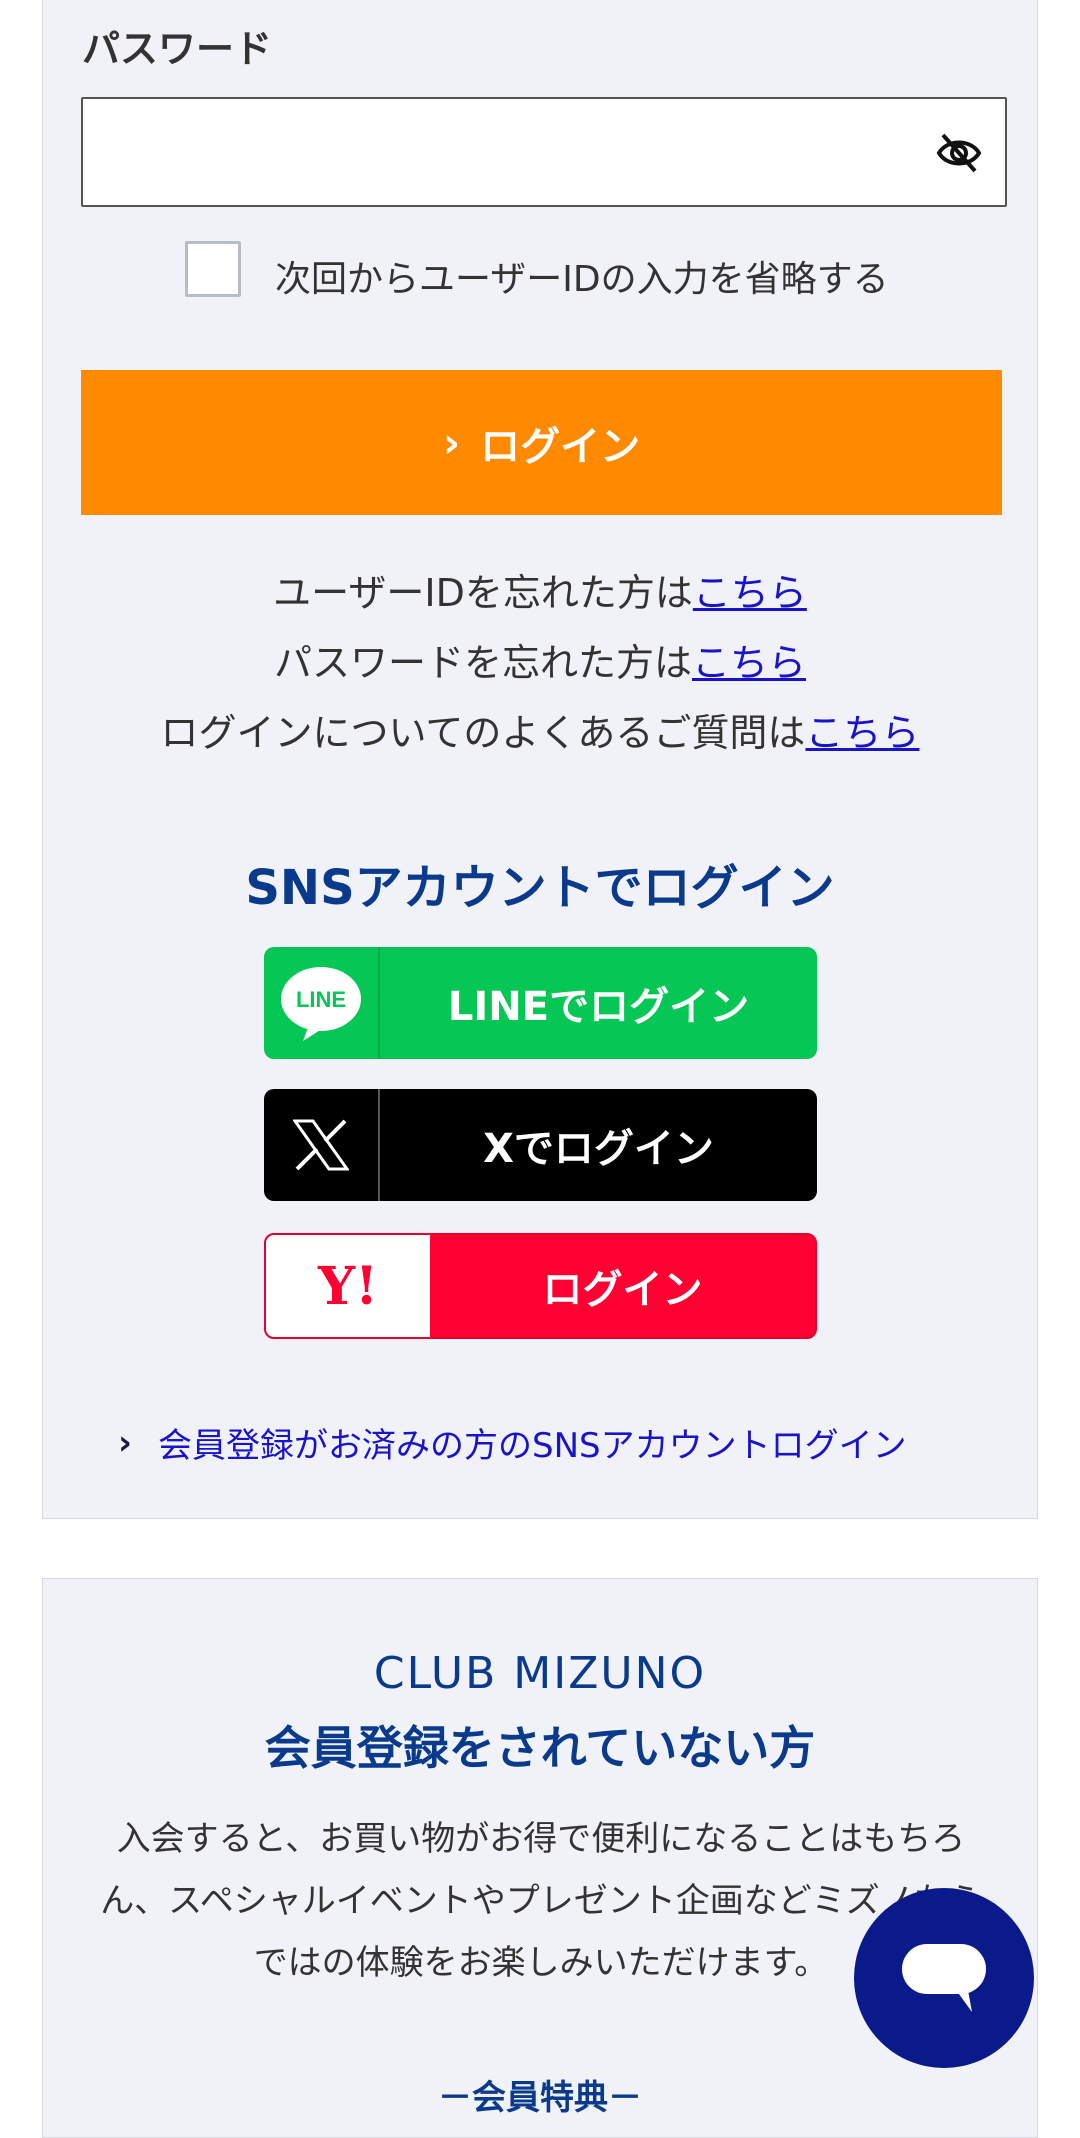 This screenshot has width=1080, height=2138. Describe the element at coordinates (348, 1286) in the screenshot. I see `yahoo-japan-icon: Y!` at that location.